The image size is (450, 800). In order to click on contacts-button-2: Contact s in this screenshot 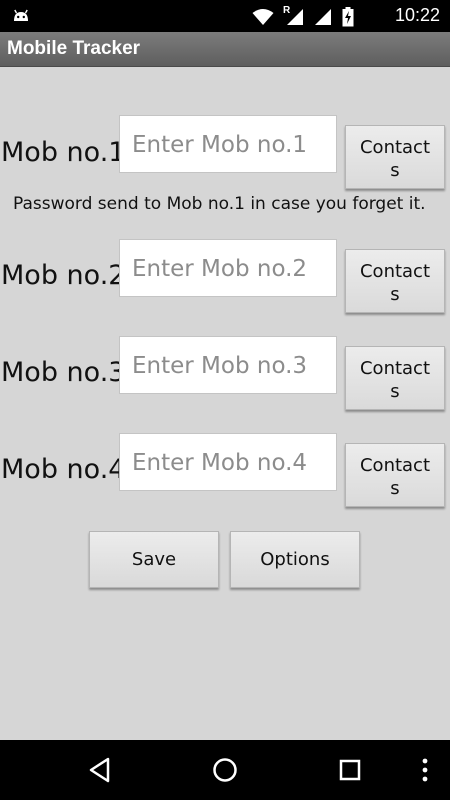, I will do `click(395, 281)`.